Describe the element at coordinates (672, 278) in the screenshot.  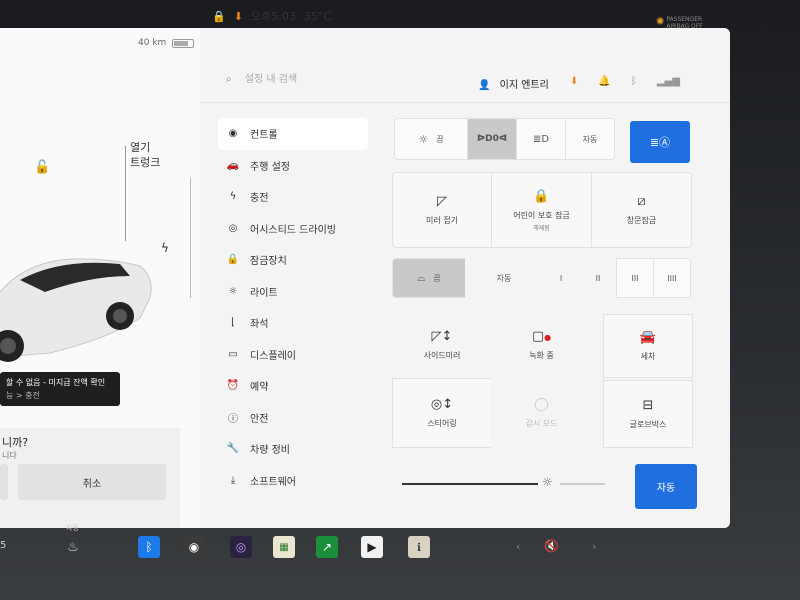
I see `wipers-speed-4-button: IIII` at that location.